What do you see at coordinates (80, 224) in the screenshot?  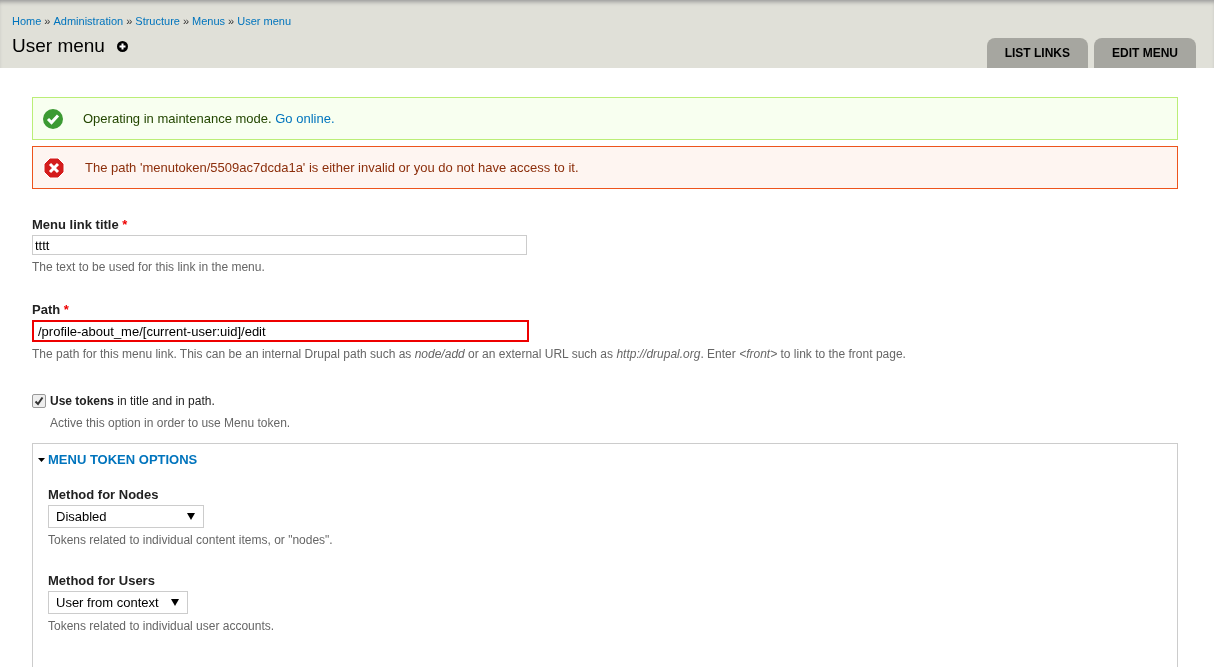 I see `field-label: Menu link title *` at bounding box center [80, 224].